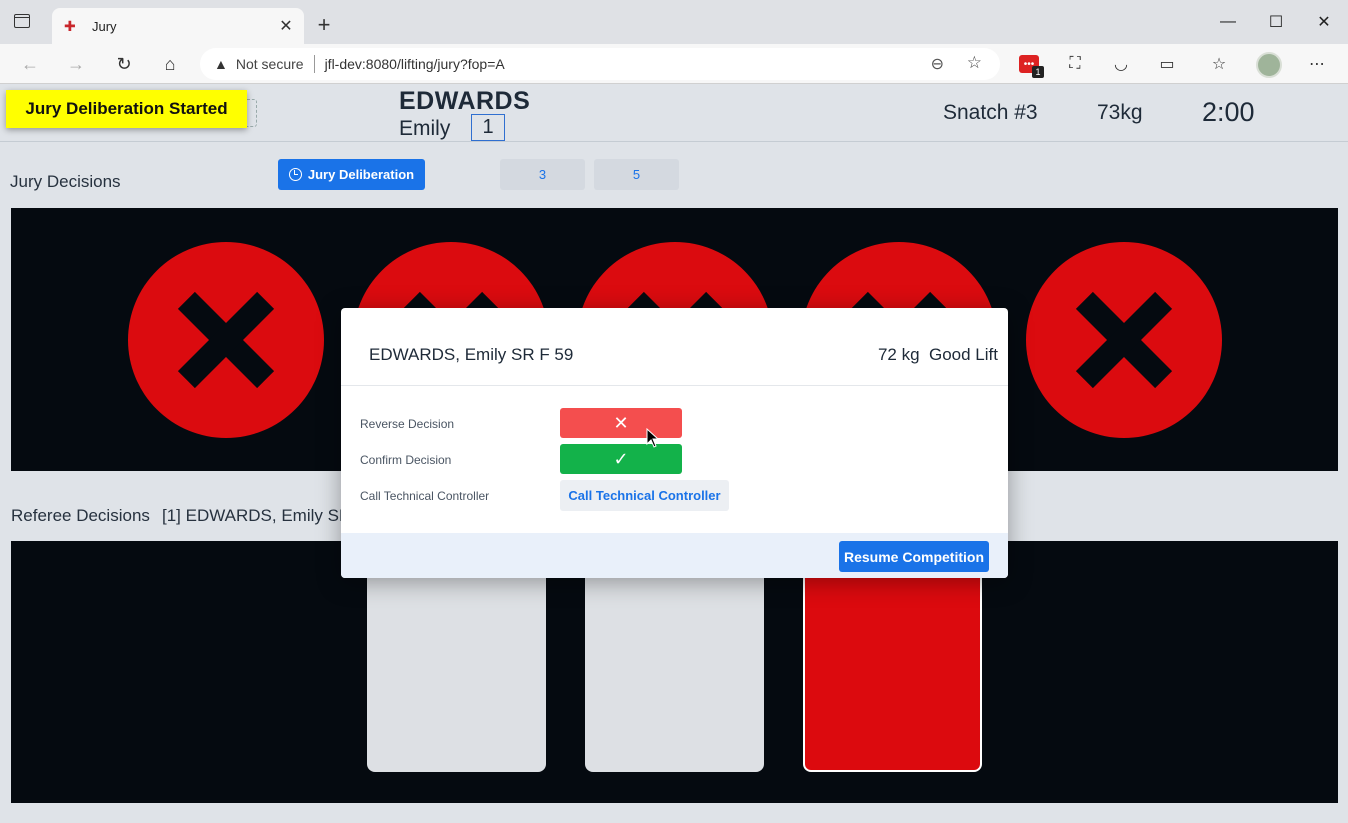  I want to click on reverse-decision-button: ✕, so click(621, 423).